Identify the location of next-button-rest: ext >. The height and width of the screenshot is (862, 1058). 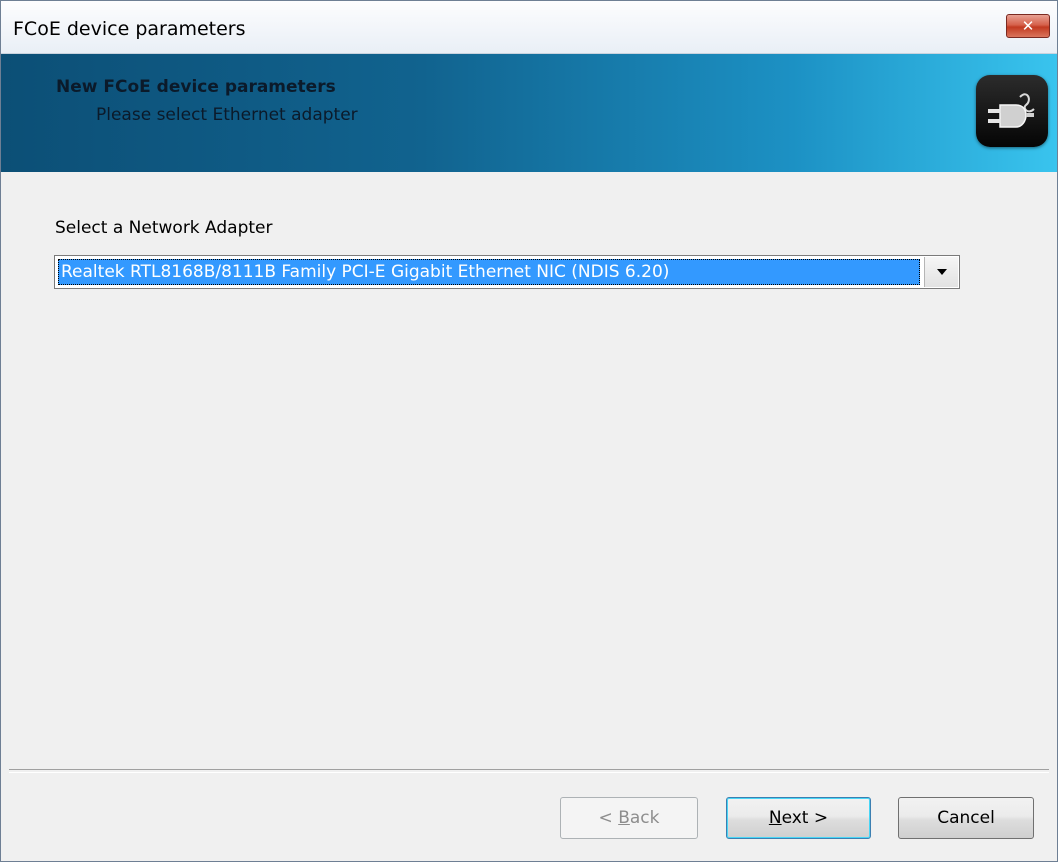
(805, 818).